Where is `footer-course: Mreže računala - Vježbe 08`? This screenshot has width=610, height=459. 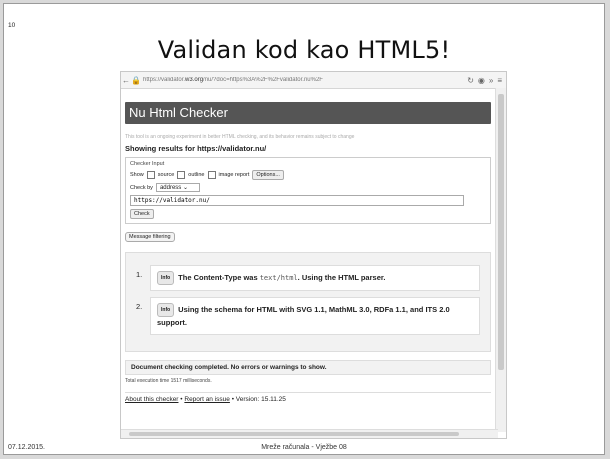
footer-course: Mreže računala - Vježbe 08 is located at coordinates (304, 447).